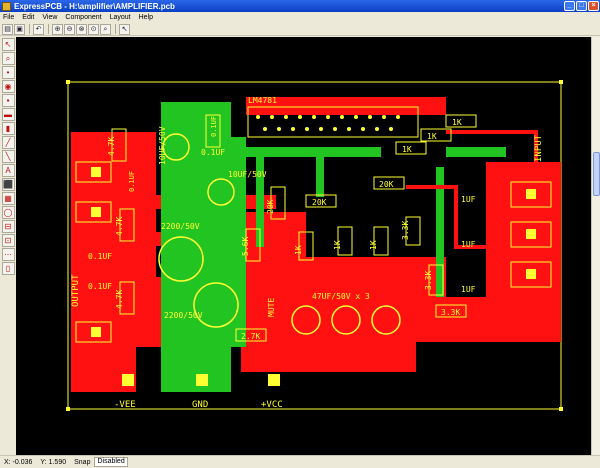 Image resolution: width=600 pixels, height=468 pixels. I want to click on vertical-scrollbar, so click(595, 246).